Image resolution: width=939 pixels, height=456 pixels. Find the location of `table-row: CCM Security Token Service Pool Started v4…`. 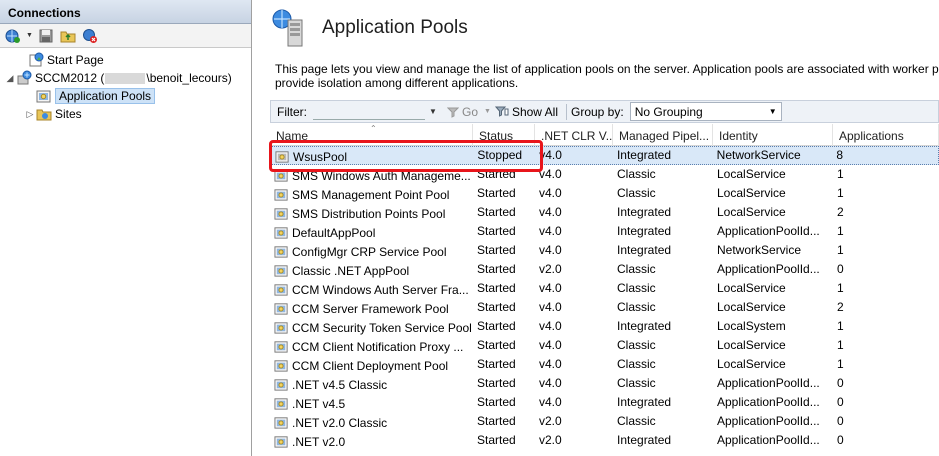

table-row: CCM Security Token Service Pool Started v4… is located at coordinates (604, 326).